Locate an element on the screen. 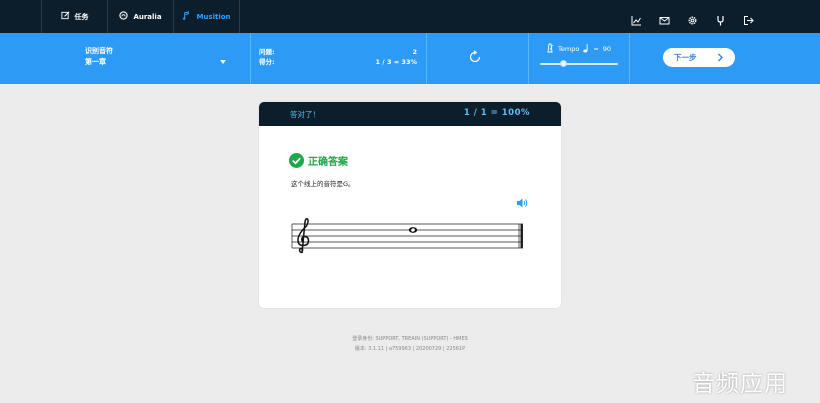 This screenshot has width=820, height=403. score-panel: 问题: 2 得分: 1 / 3 = 33% is located at coordinates (338, 57).